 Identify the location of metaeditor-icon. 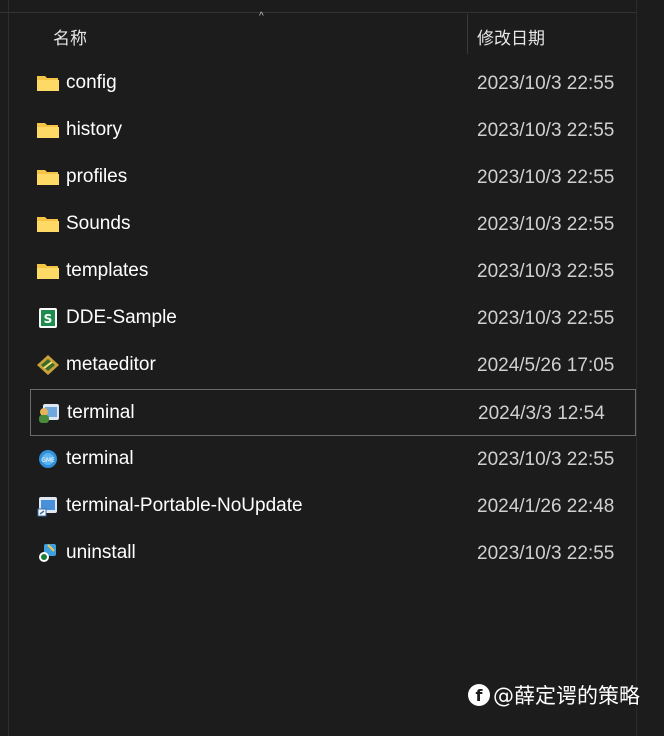
(48, 365).